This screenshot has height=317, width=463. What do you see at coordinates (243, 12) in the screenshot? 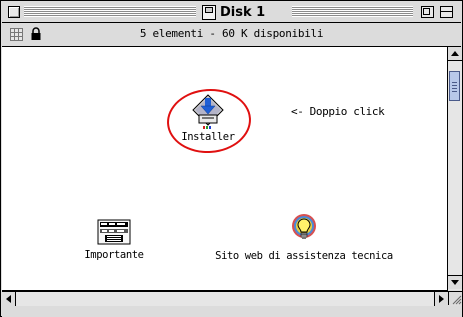
I see `window-title: Disk 1` at bounding box center [243, 12].